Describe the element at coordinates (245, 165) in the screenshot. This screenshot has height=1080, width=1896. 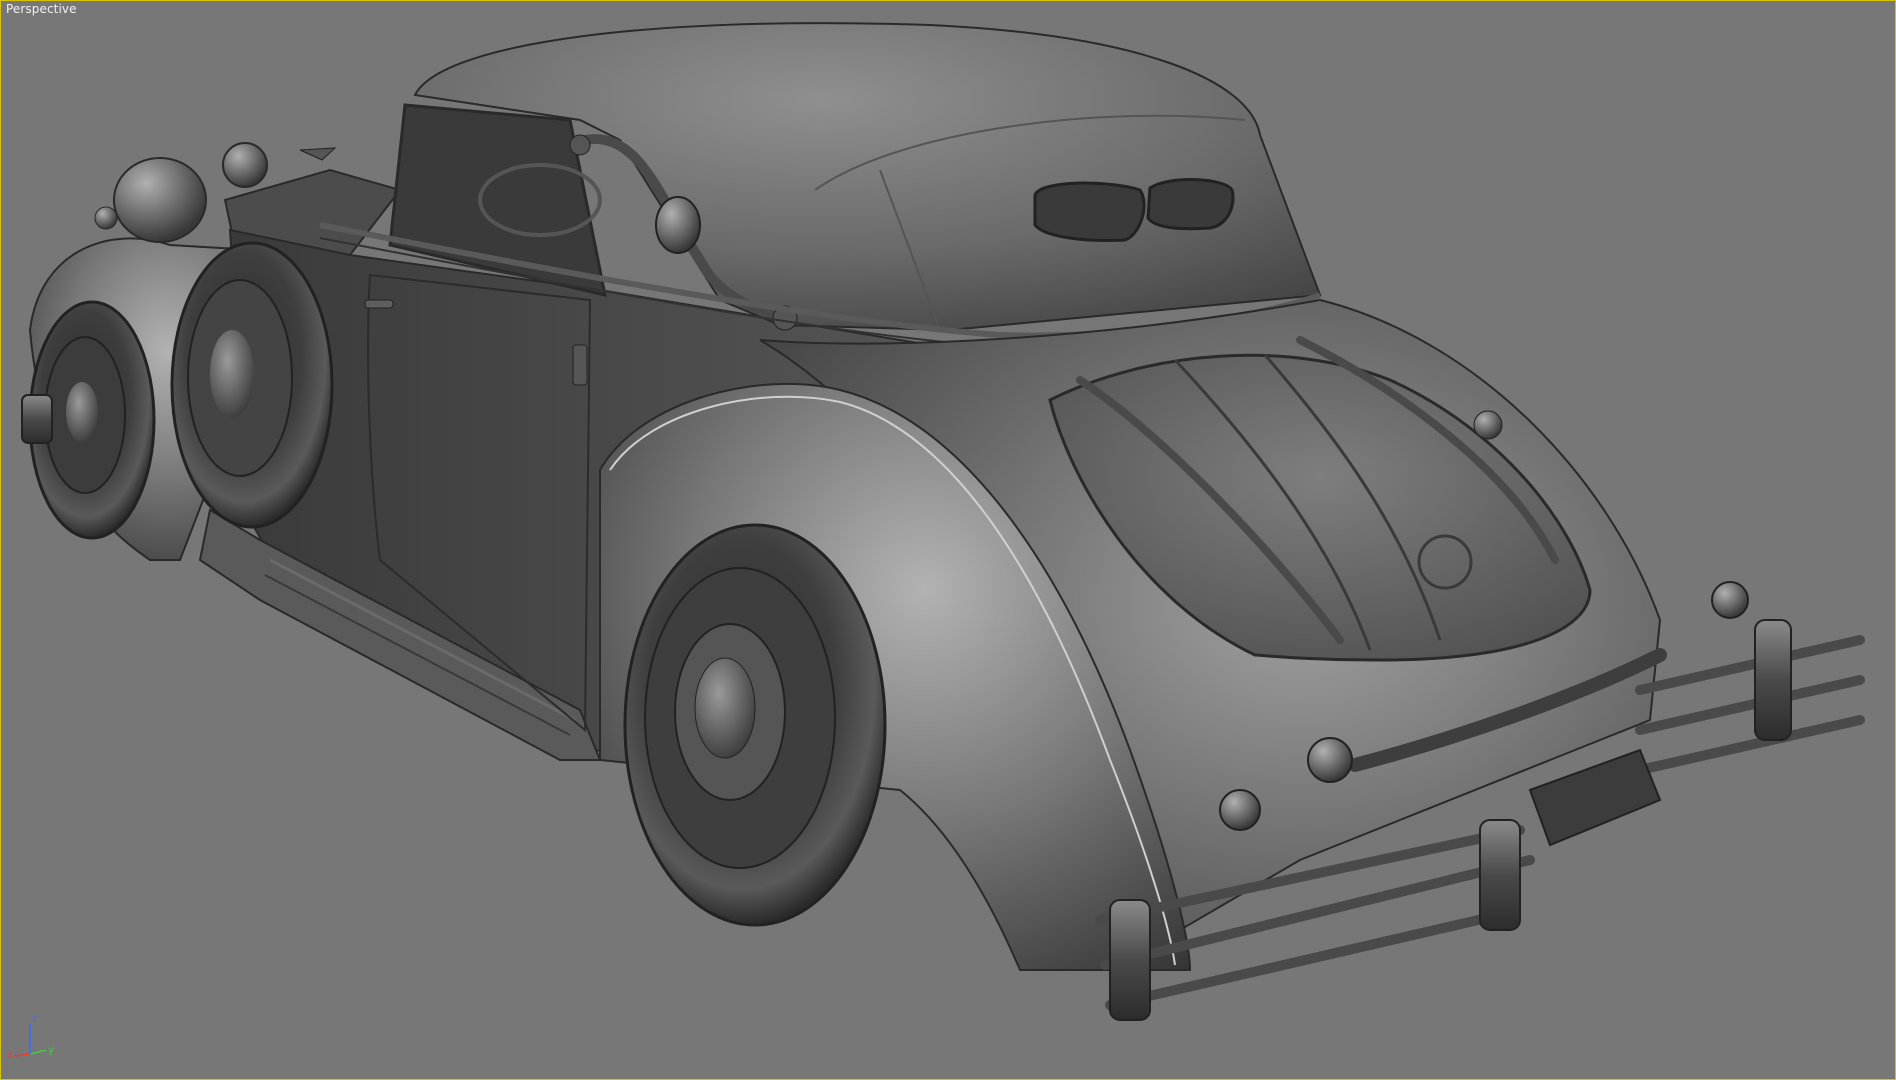
I see `headlamp-right` at that location.